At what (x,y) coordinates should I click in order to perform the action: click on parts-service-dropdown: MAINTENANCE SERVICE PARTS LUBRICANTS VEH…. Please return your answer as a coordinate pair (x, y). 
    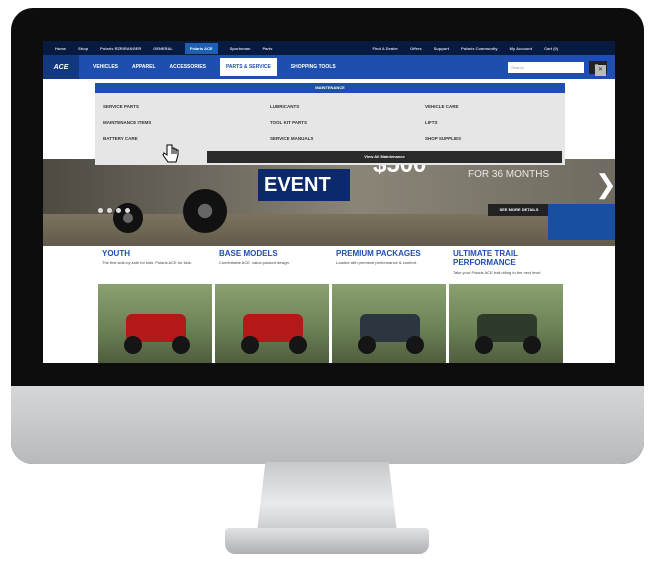
    Looking at the image, I should click on (330, 124).